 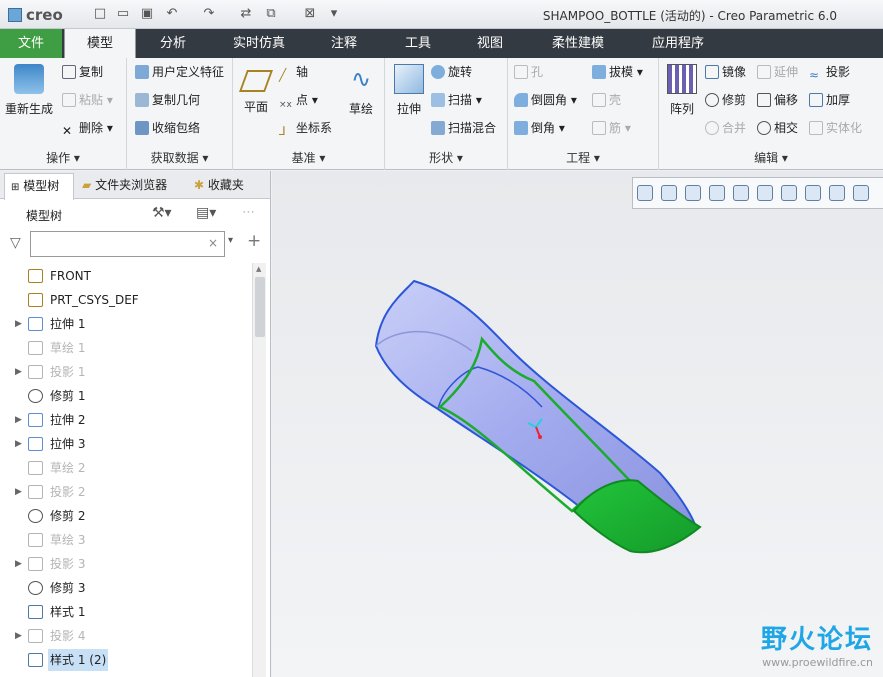 What do you see at coordinates (213, 243) in the screenshot?
I see `clear-icon: ×` at bounding box center [213, 243].